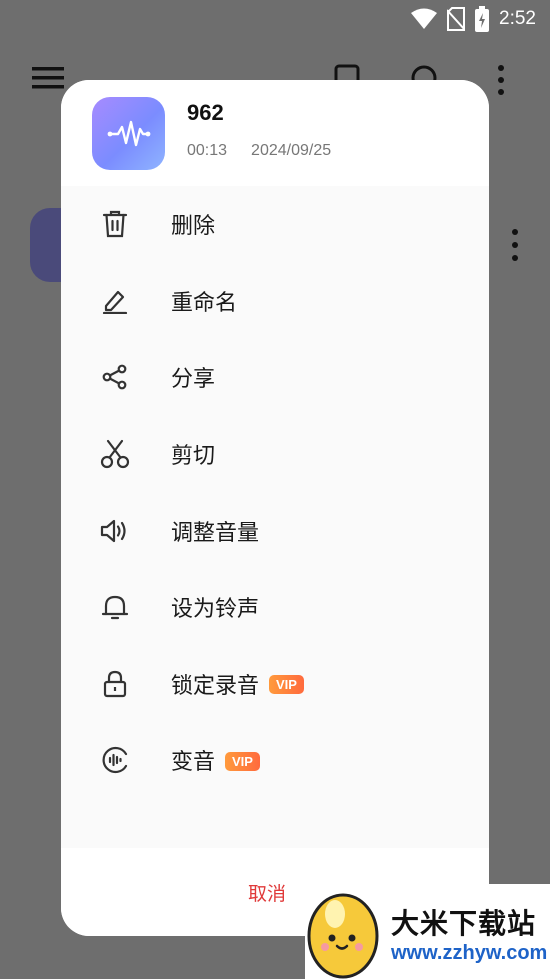 Image resolution: width=550 pixels, height=979 pixels. What do you see at coordinates (424, 18) in the screenshot?
I see `wifi-icon` at bounding box center [424, 18].